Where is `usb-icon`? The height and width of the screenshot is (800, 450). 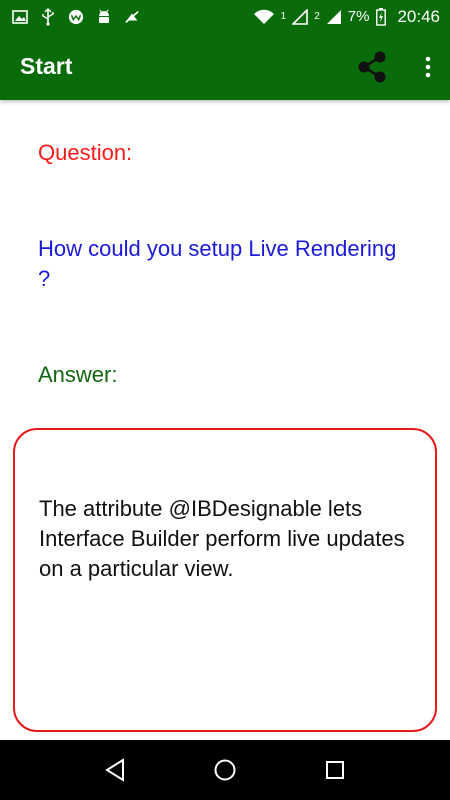 usb-icon is located at coordinates (48, 16).